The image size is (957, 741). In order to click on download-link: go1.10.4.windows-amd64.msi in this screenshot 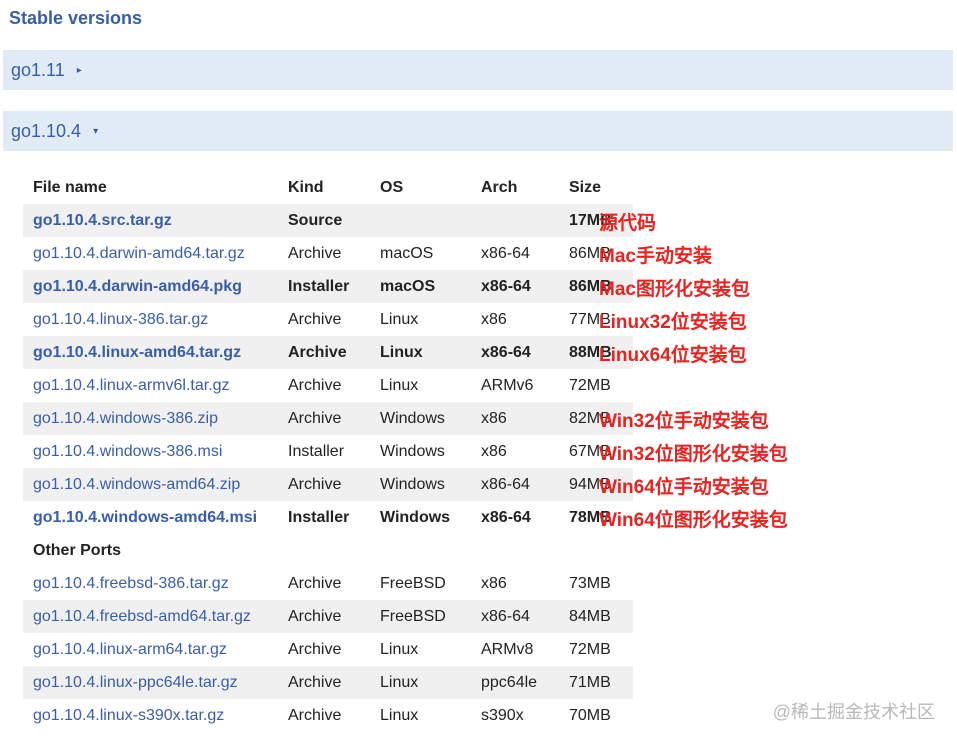, I will do `click(145, 517)`.